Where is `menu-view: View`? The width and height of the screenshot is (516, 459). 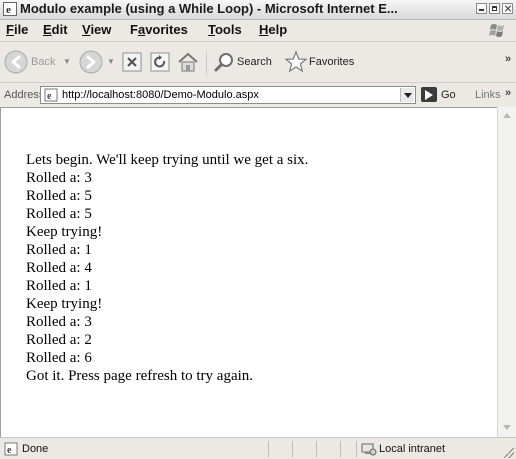 menu-view: View is located at coordinates (96, 29).